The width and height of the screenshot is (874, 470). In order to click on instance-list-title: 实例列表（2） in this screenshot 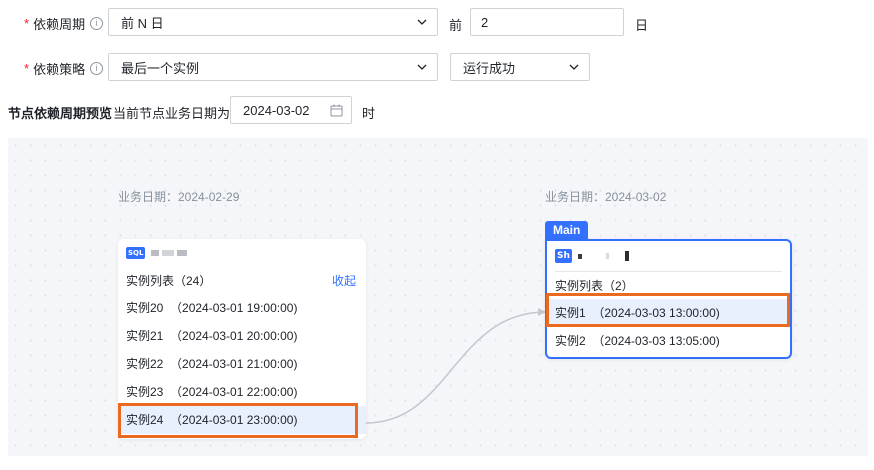, I will do `click(594, 286)`.